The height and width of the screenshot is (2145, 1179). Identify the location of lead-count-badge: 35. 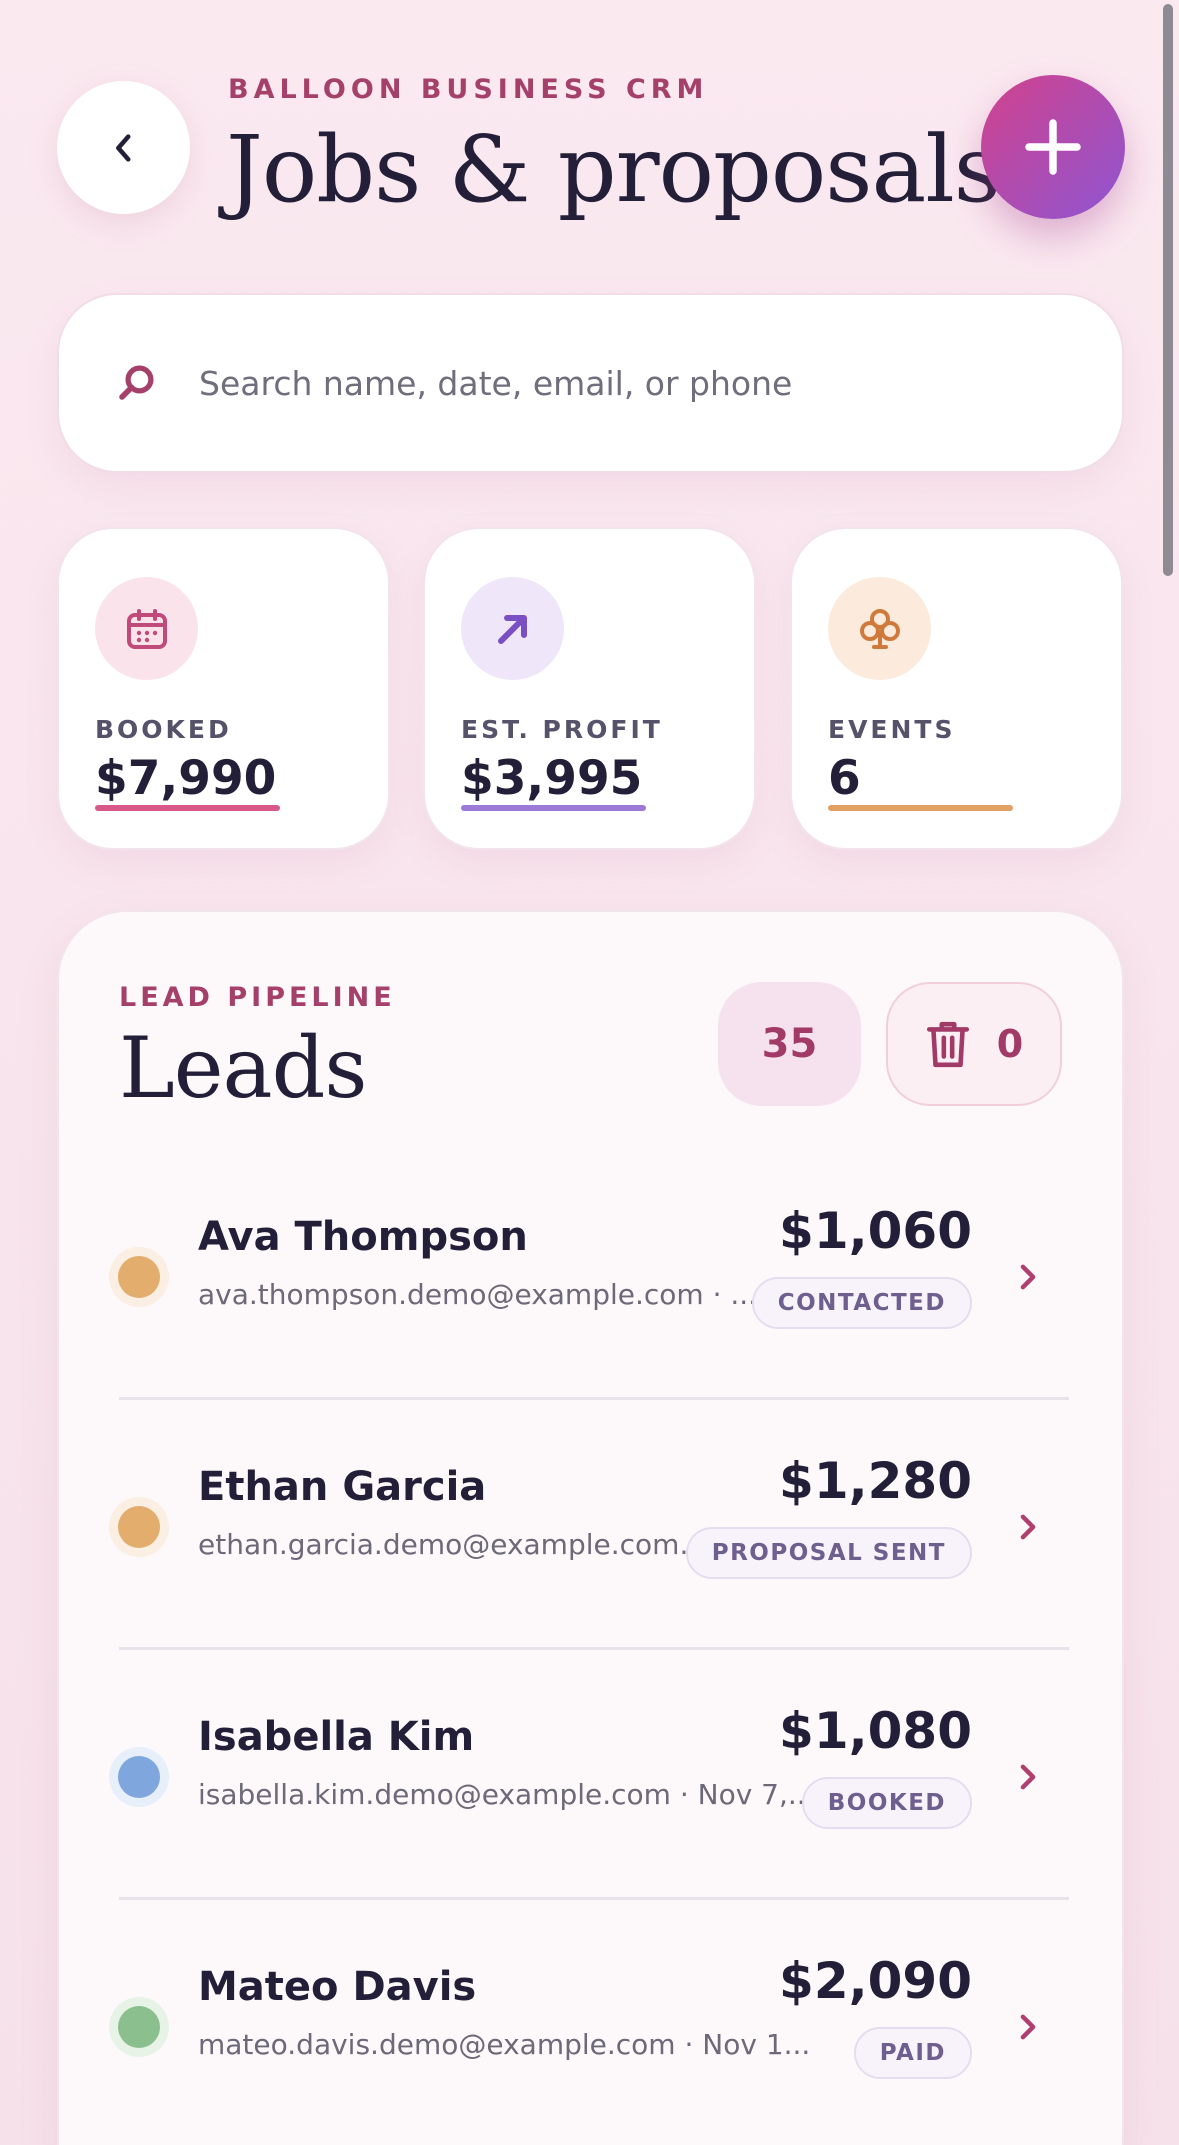
(789, 1044).